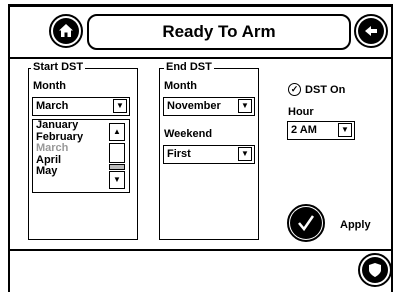  What do you see at coordinates (200, 58) in the screenshot?
I see `header-divider` at bounding box center [200, 58].